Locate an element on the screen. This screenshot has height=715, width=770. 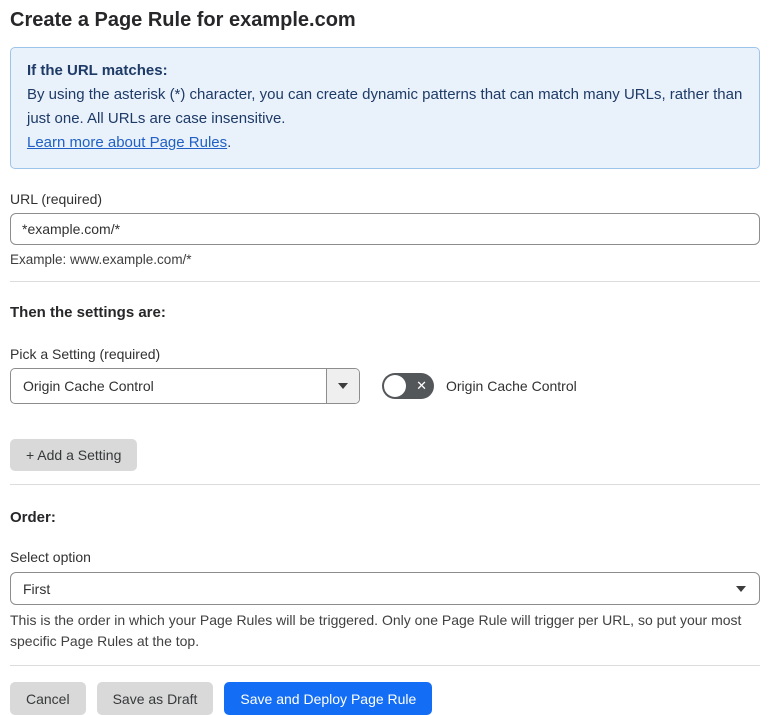
toggle-knob is located at coordinates (395, 386).